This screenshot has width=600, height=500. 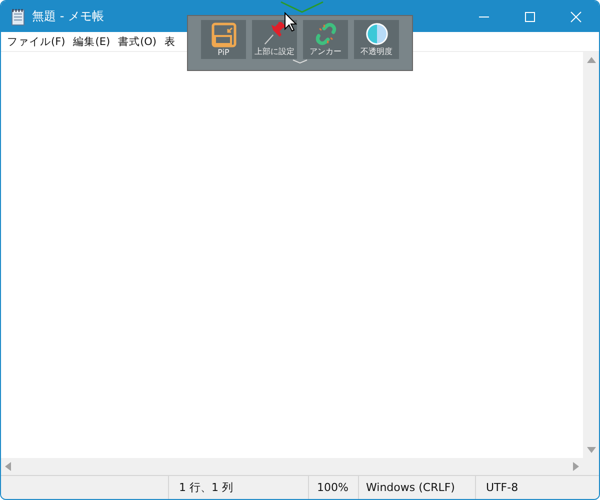 I want to click on maximize-icon, so click(x=530, y=16).